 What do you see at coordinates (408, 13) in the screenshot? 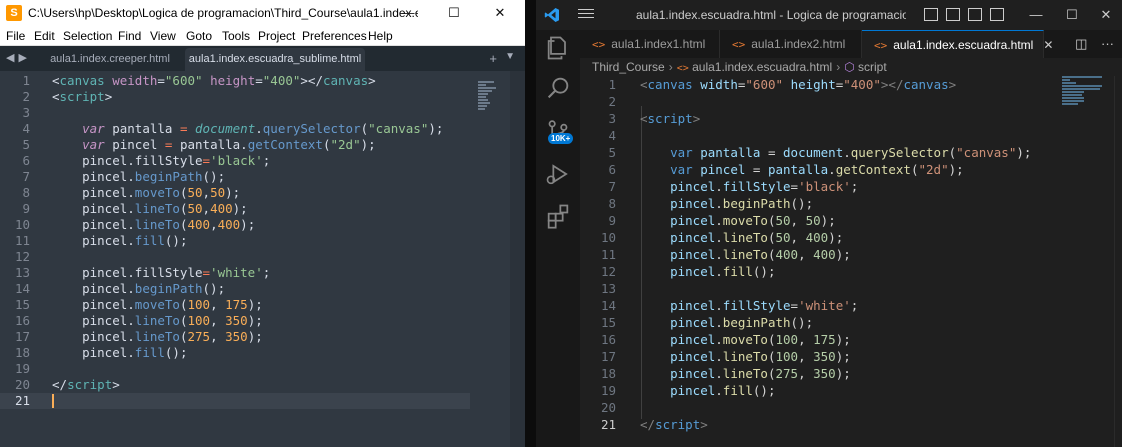
I see `minimize-icon: —` at bounding box center [408, 13].